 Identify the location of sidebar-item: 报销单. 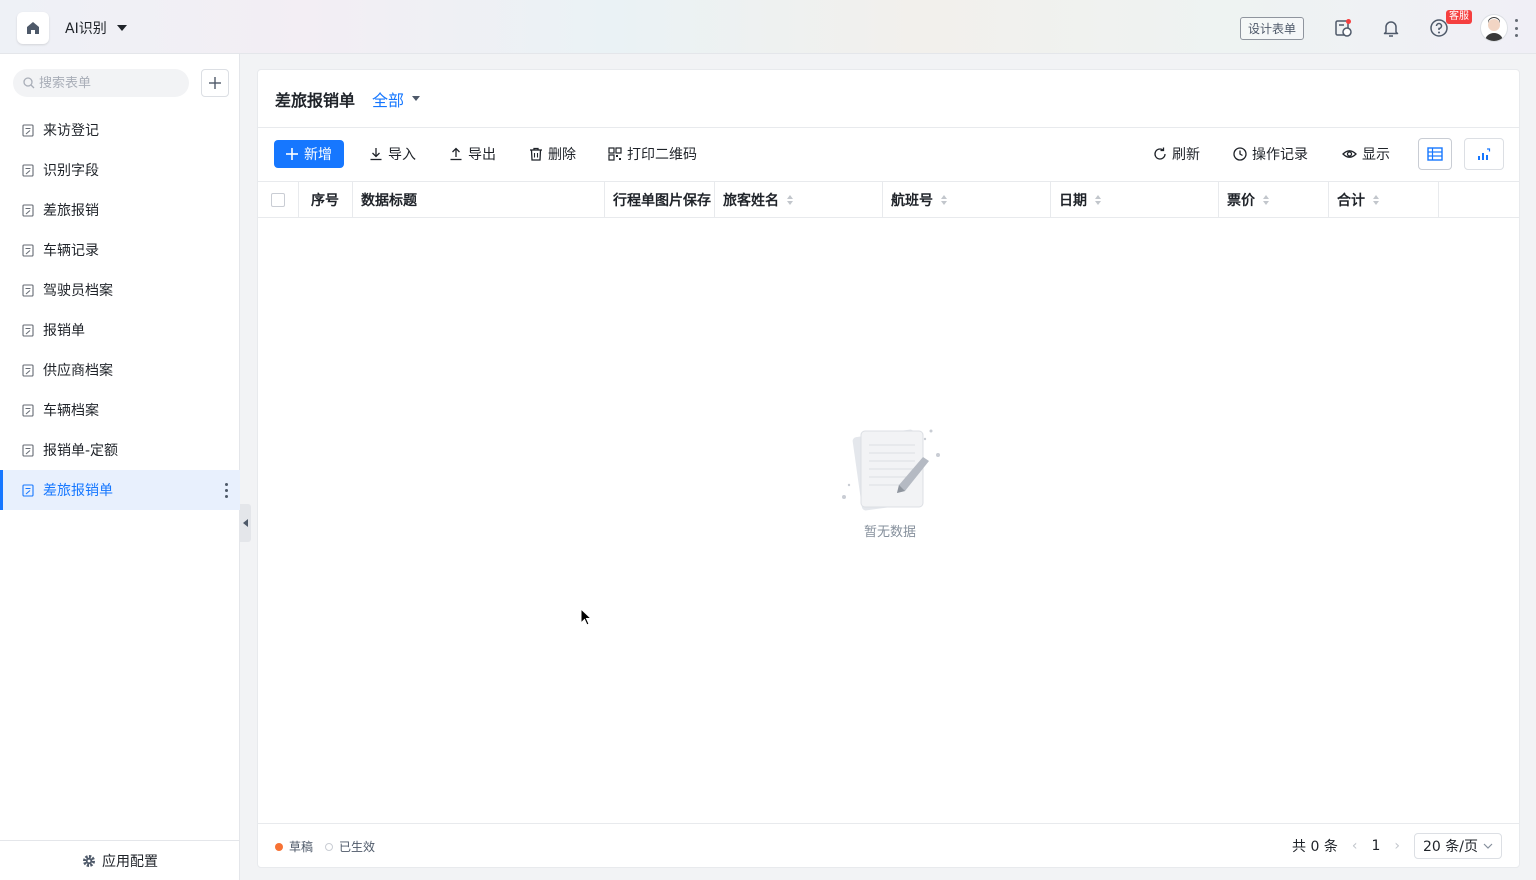
(120, 330).